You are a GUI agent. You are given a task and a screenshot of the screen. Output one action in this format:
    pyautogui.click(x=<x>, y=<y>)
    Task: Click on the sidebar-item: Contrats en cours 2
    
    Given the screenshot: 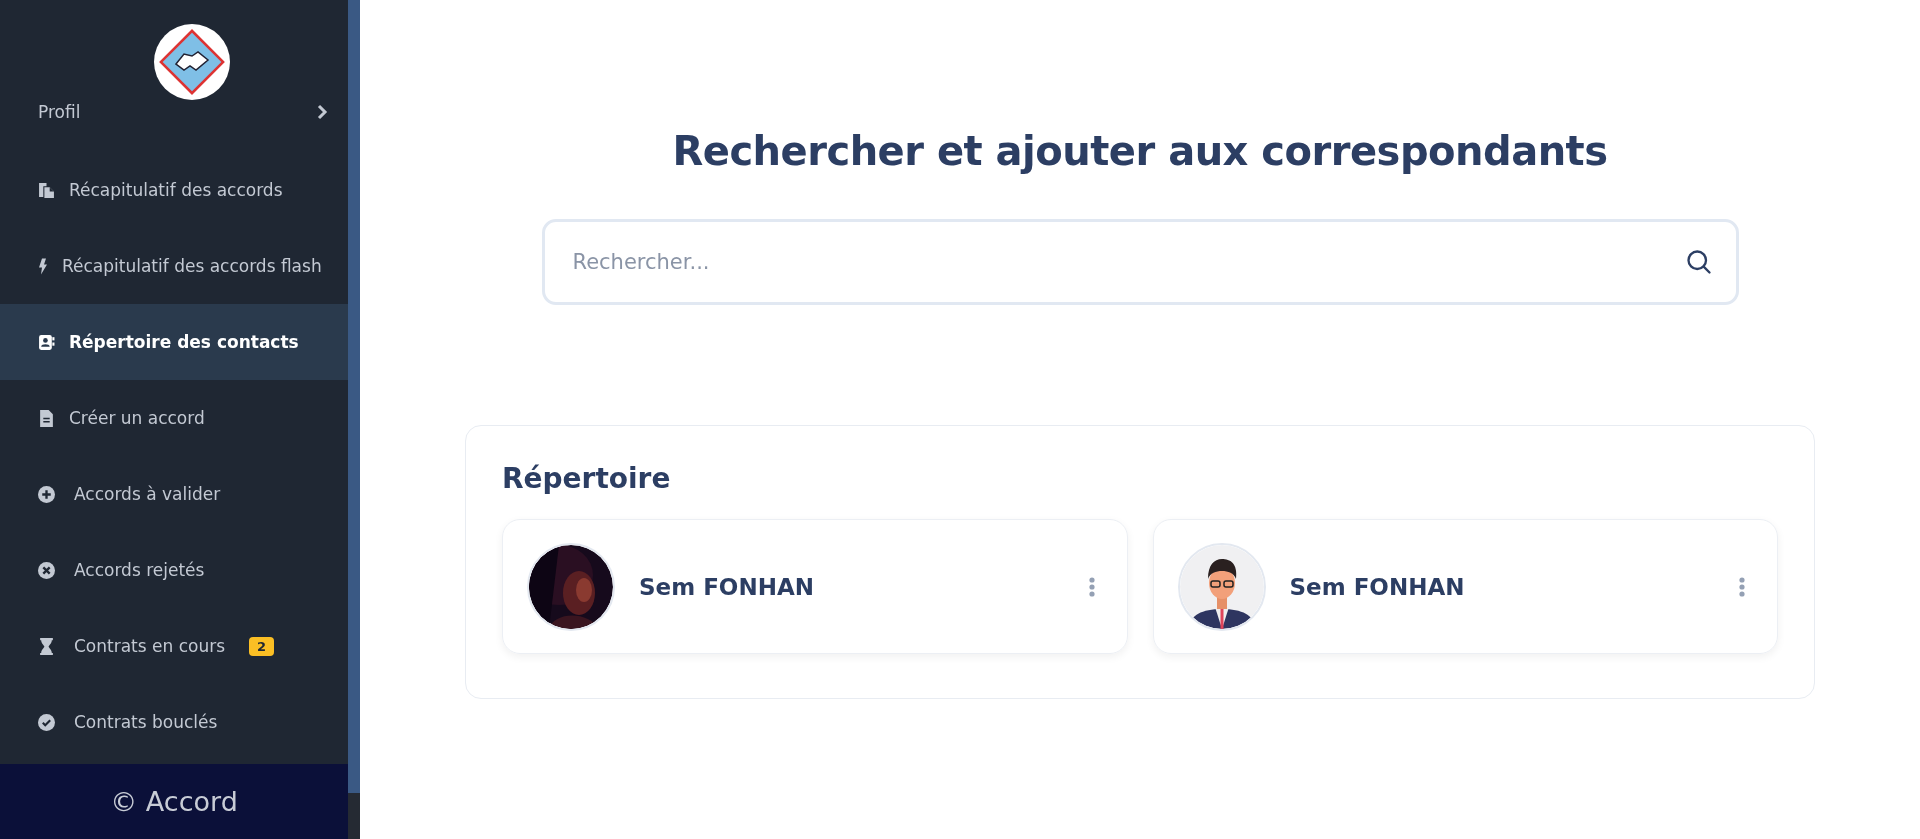 What is the action you would take?
    pyautogui.click(x=174, y=646)
    